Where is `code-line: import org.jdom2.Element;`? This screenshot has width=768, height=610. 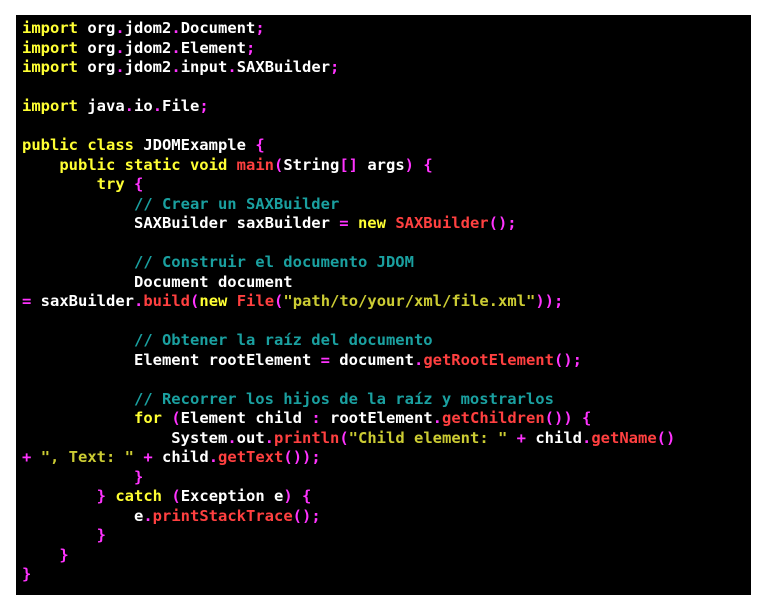 code-line: import org.jdom2.Element; is located at coordinates (386, 49).